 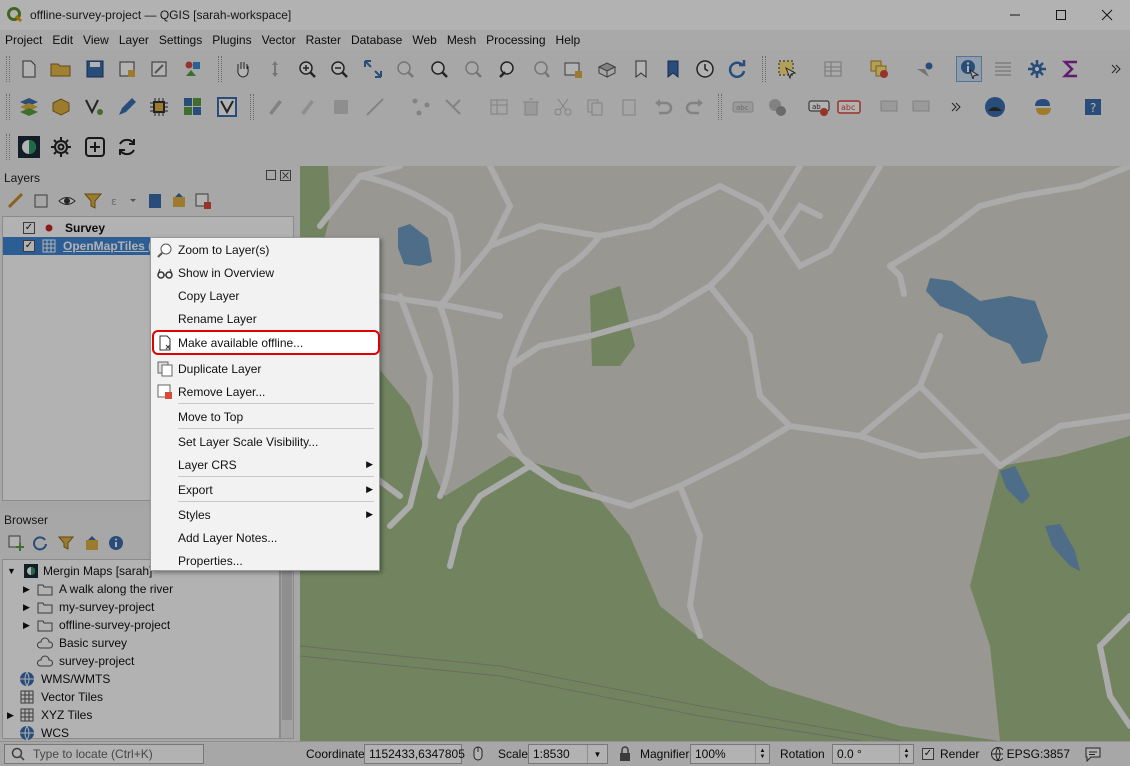 What do you see at coordinates (928, 754) in the screenshot?
I see `render-checkbox: ✓` at bounding box center [928, 754].